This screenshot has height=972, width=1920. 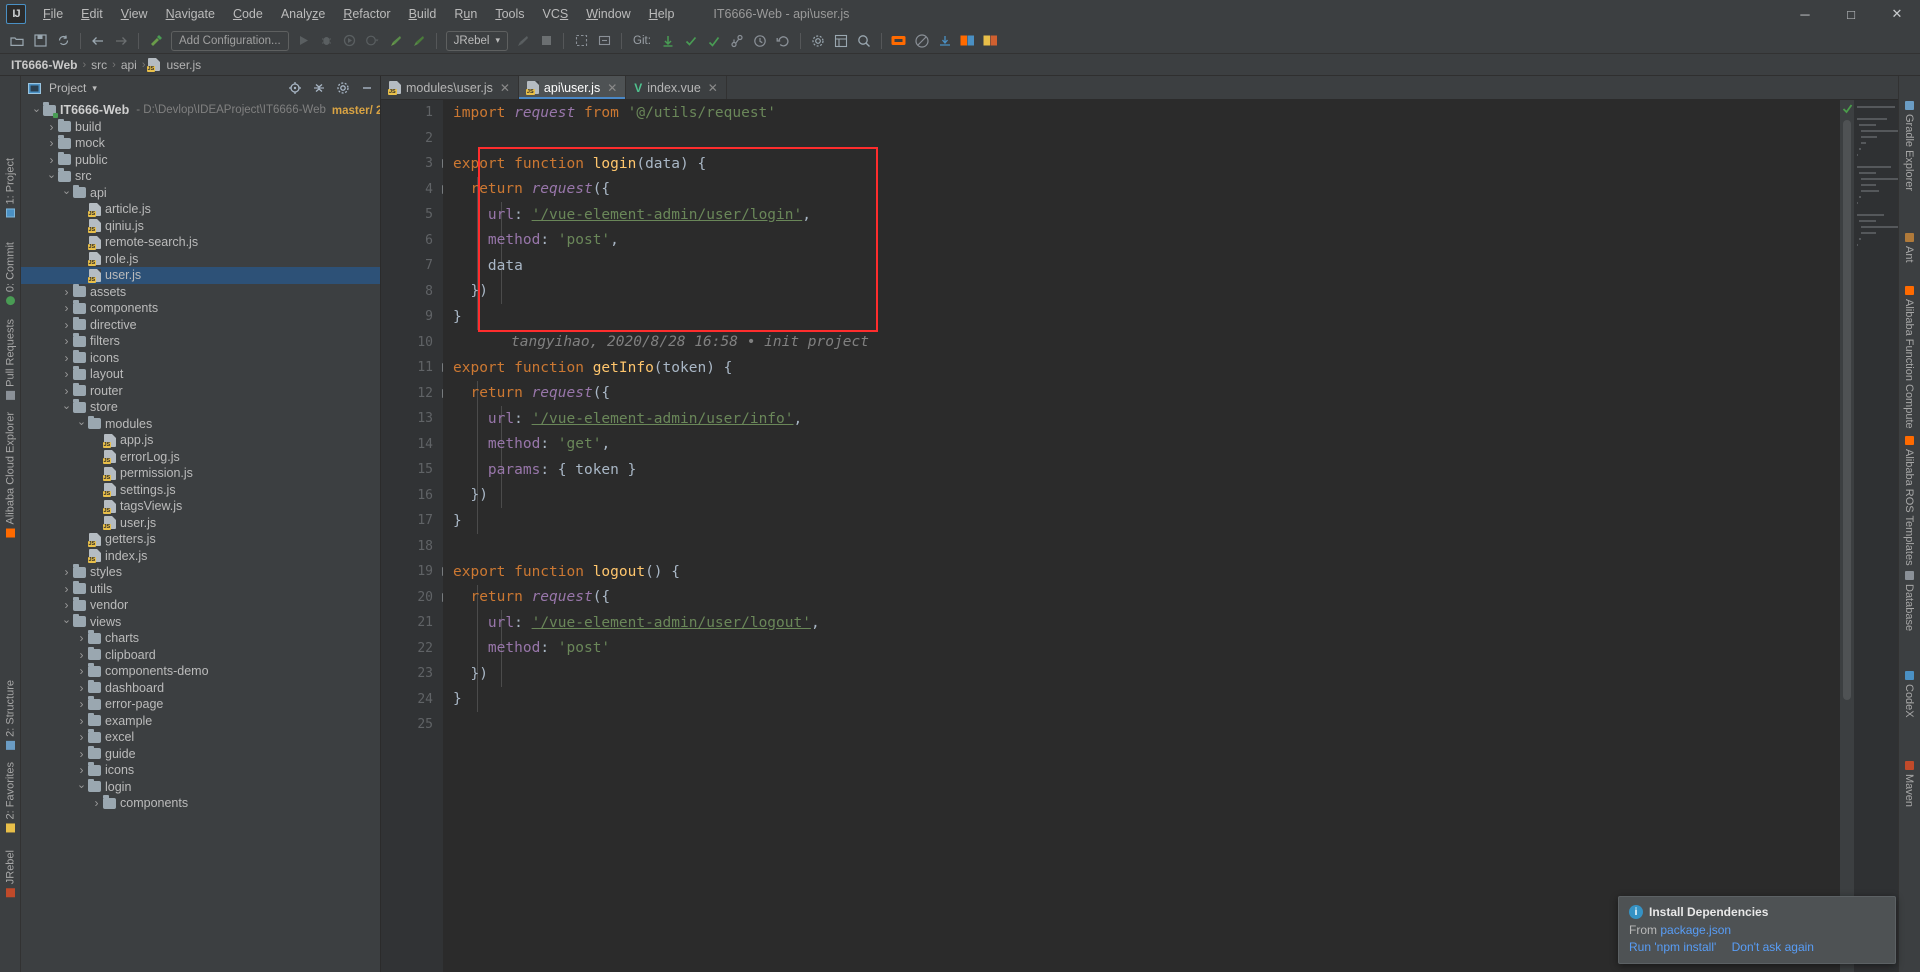 What do you see at coordinates (419, 41) in the screenshot?
I see `attach-debugger-icon` at bounding box center [419, 41].